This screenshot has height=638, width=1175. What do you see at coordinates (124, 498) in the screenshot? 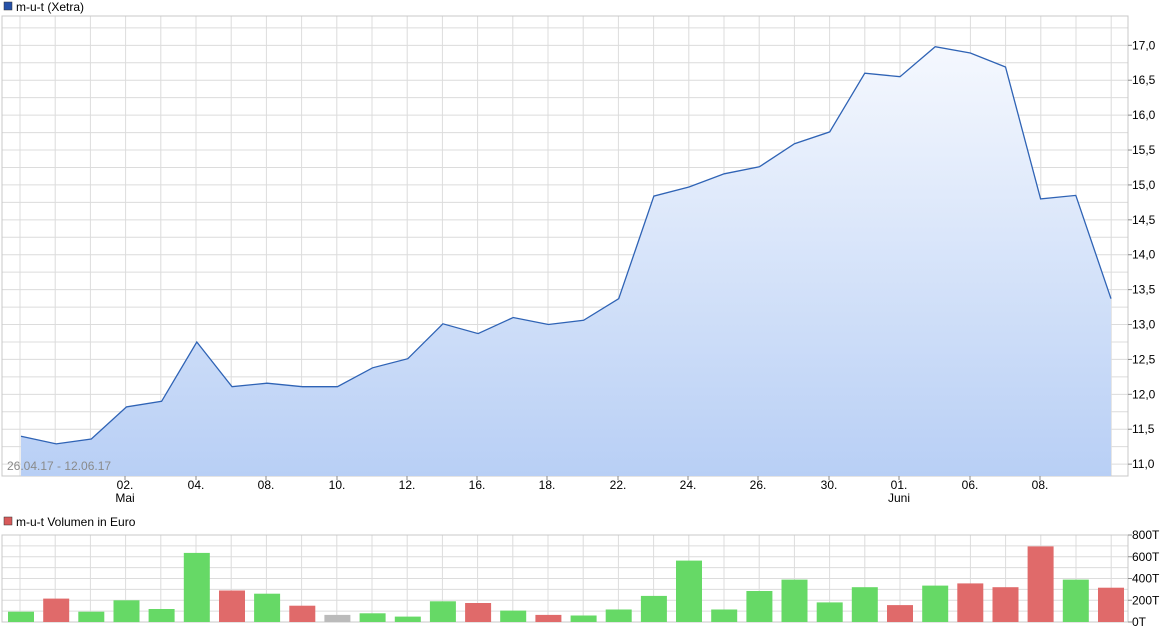
I see `price-x-month-label: Mai` at bounding box center [124, 498].